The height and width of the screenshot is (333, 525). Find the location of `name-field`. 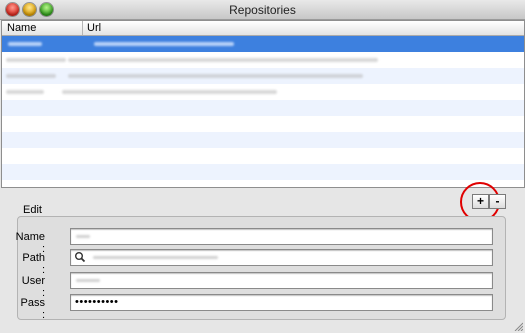

name-field is located at coordinates (281, 236).